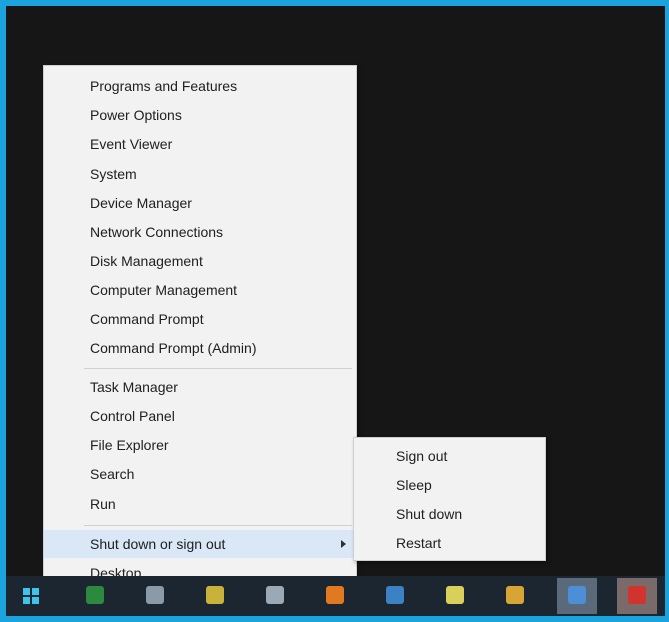 The image size is (669, 622). What do you see at coordinates (200, 232) in the screenshot?
I see `menu-item-network-connections: Network Connections` at bounding box center [200, 232].